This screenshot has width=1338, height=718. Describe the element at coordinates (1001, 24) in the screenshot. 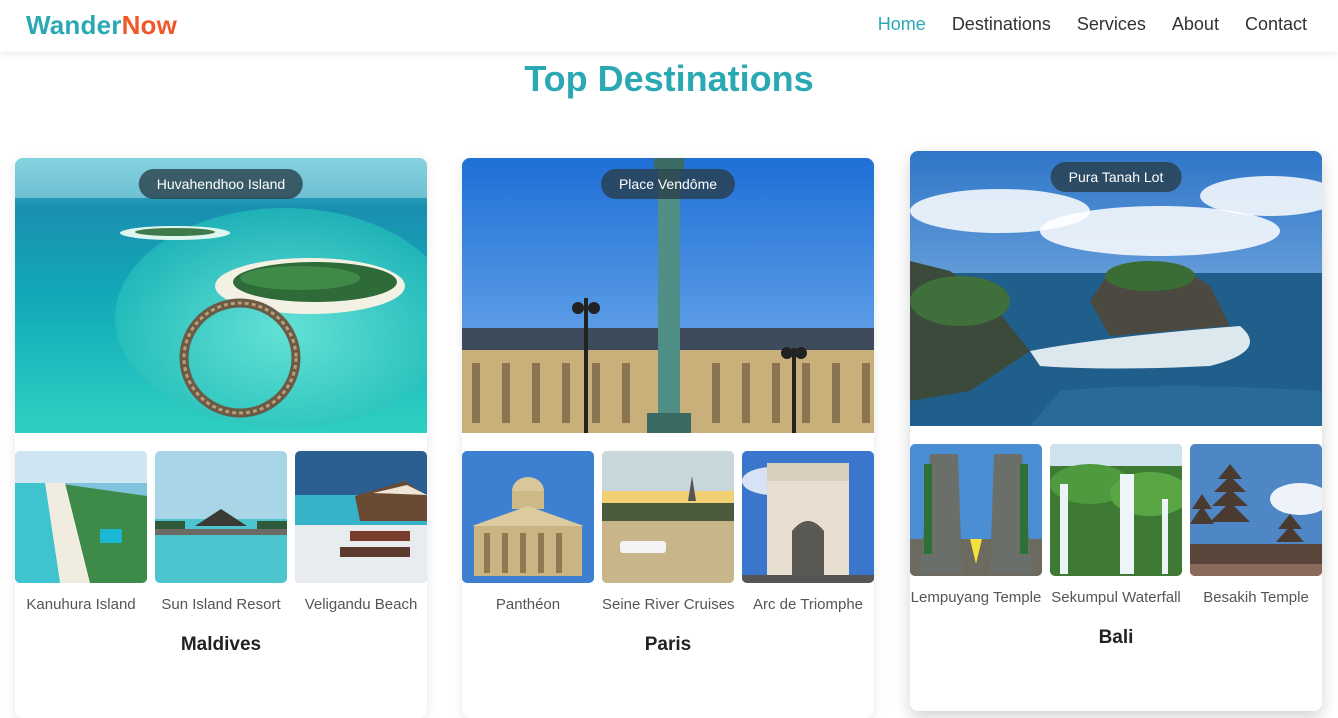

I see `nav-destinations-link: Destinations` at that location.